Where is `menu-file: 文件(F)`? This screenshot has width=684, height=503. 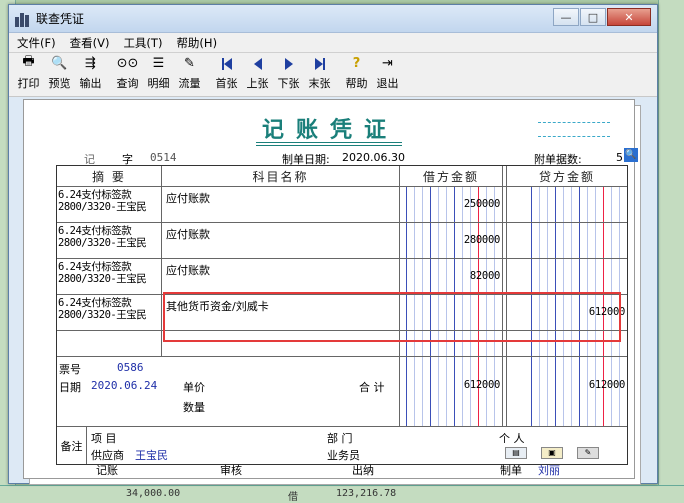
menu-file: 文件(F) is located at coordinates (36, 43).